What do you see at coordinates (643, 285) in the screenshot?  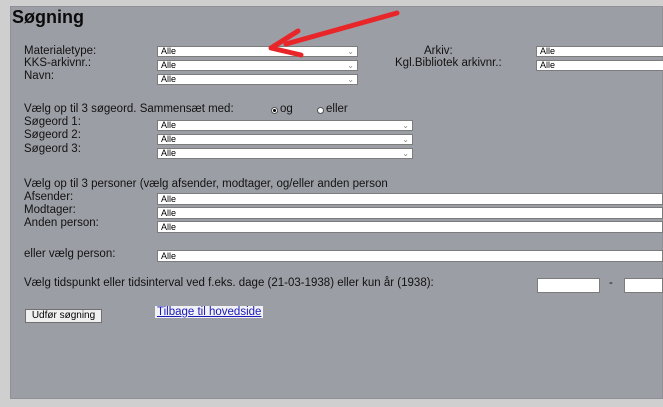 I see `date-to-field` at bounding box center [643, 285].